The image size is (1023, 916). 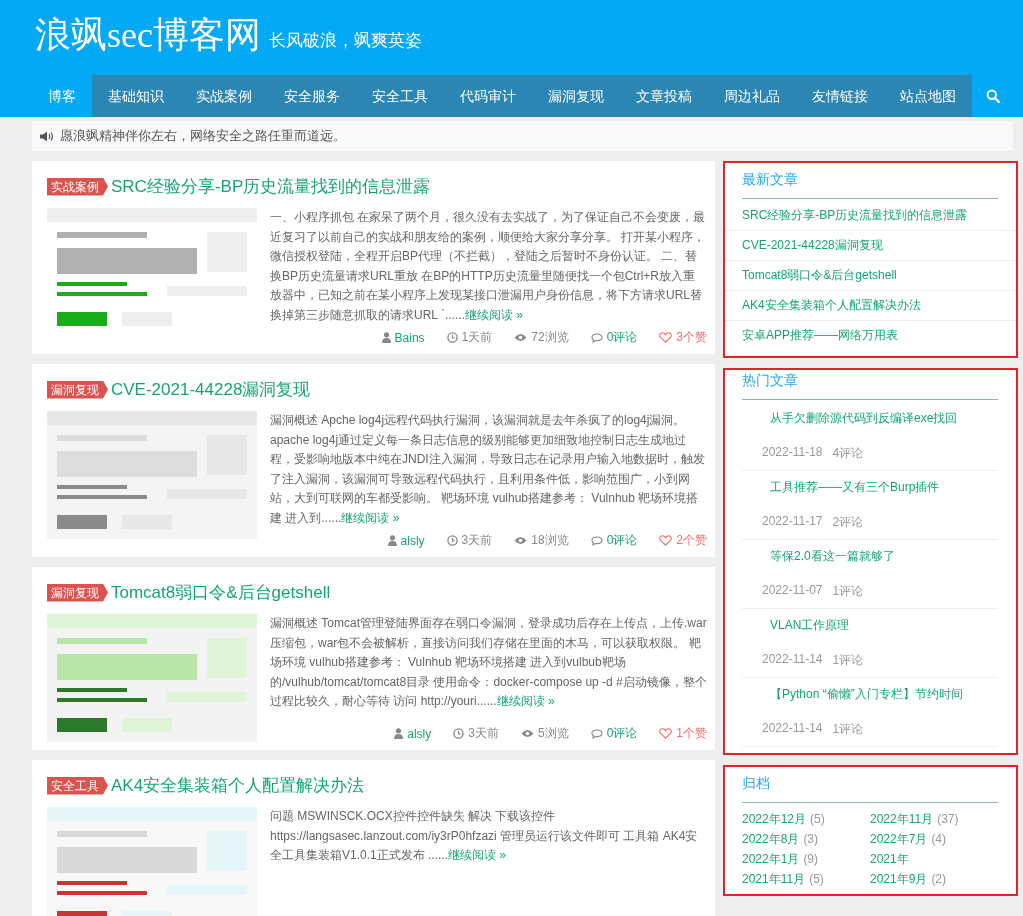 What do you see at coordinates (870, 386) in the screenshot?
I see `widget-title: 热门文章` at bounding box center [870, 386].